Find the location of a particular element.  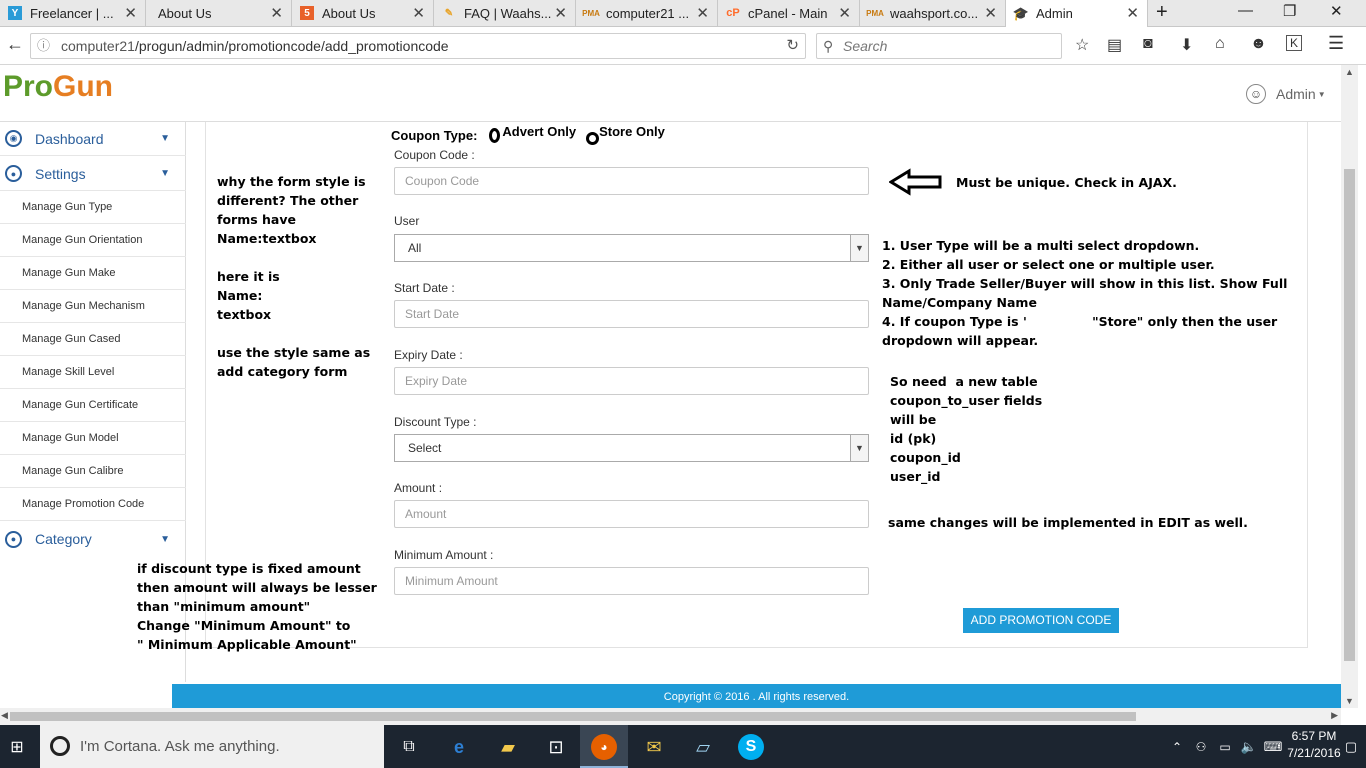

search-input: ⚲ Search is located at coordinates (939, 46).